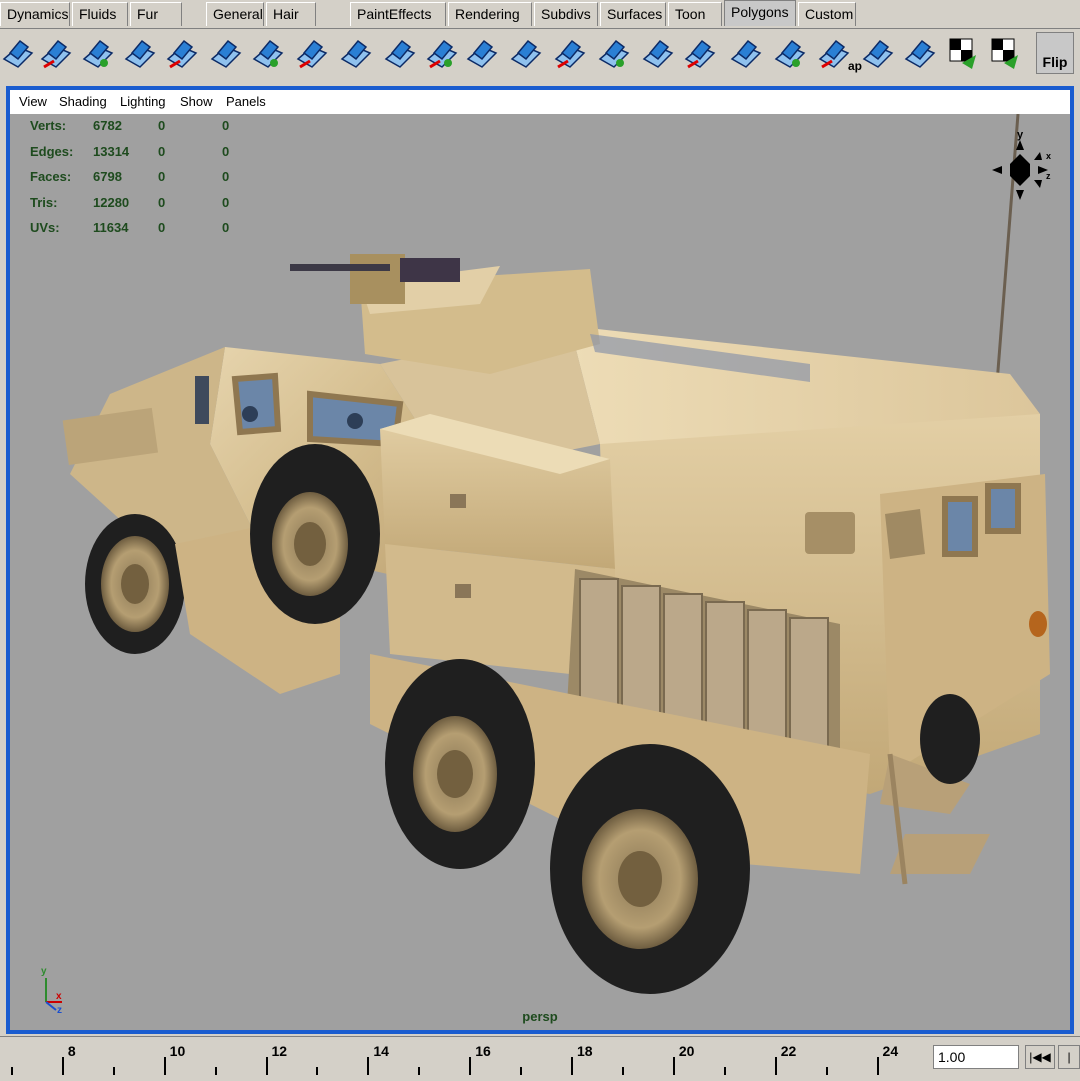 This screenshot has width=1080, height=1081. I want to click on shelf-tab-fur: Fur, so click(156, 14).